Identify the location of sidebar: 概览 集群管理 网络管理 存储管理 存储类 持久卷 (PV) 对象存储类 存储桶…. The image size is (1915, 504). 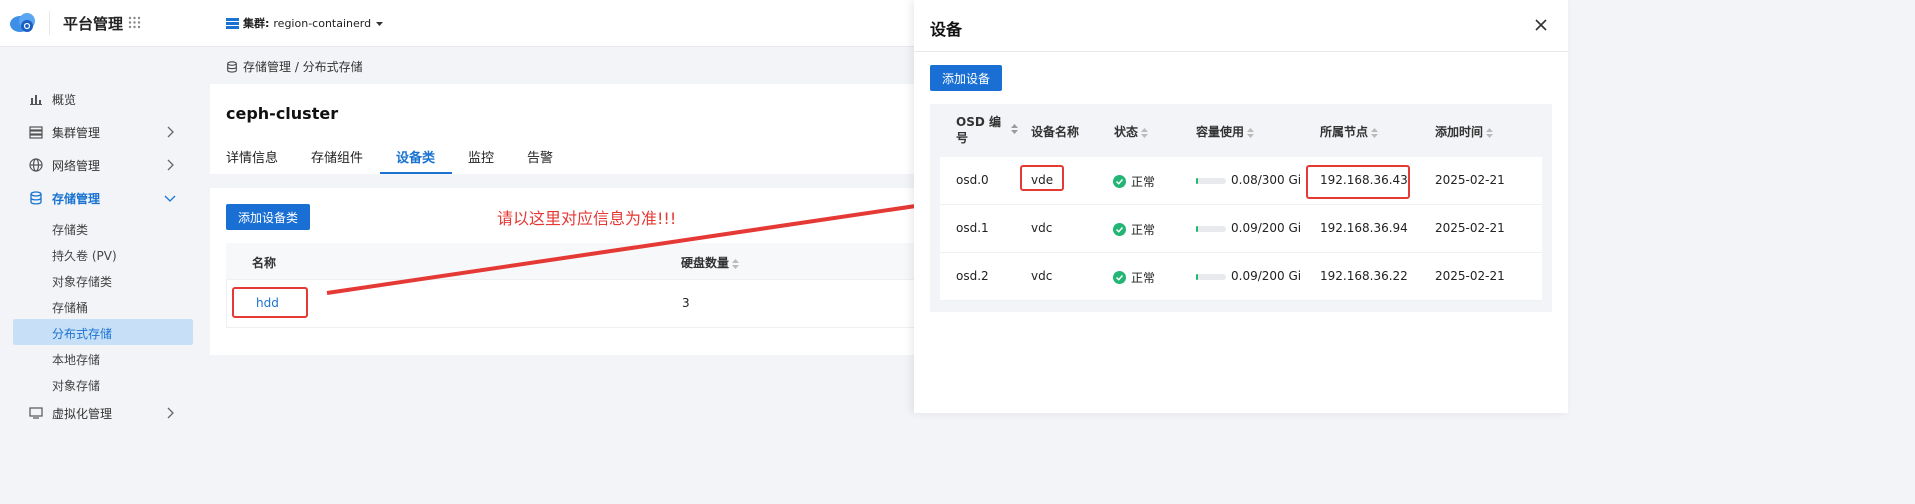
(102, 234).